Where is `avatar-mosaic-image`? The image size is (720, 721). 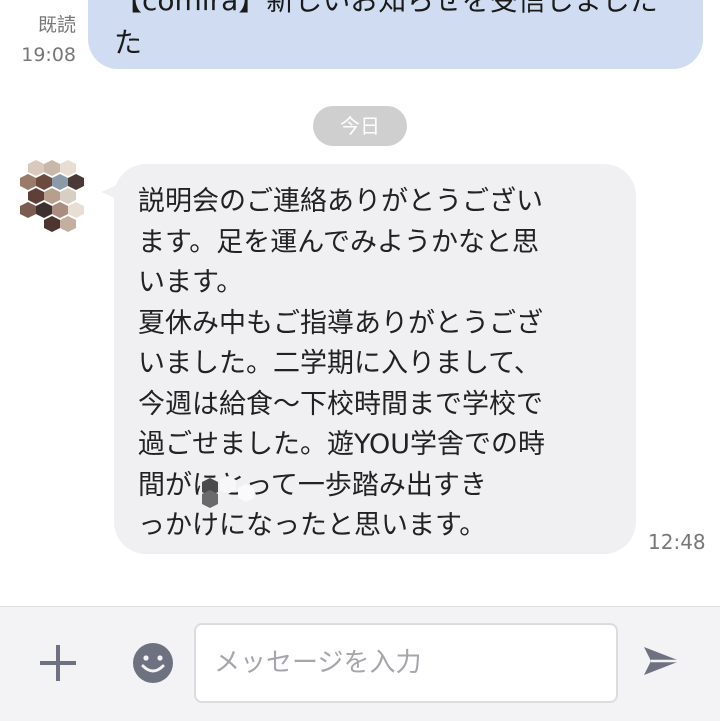 avatar-mosaic-image is located at coordinates (52, 198).